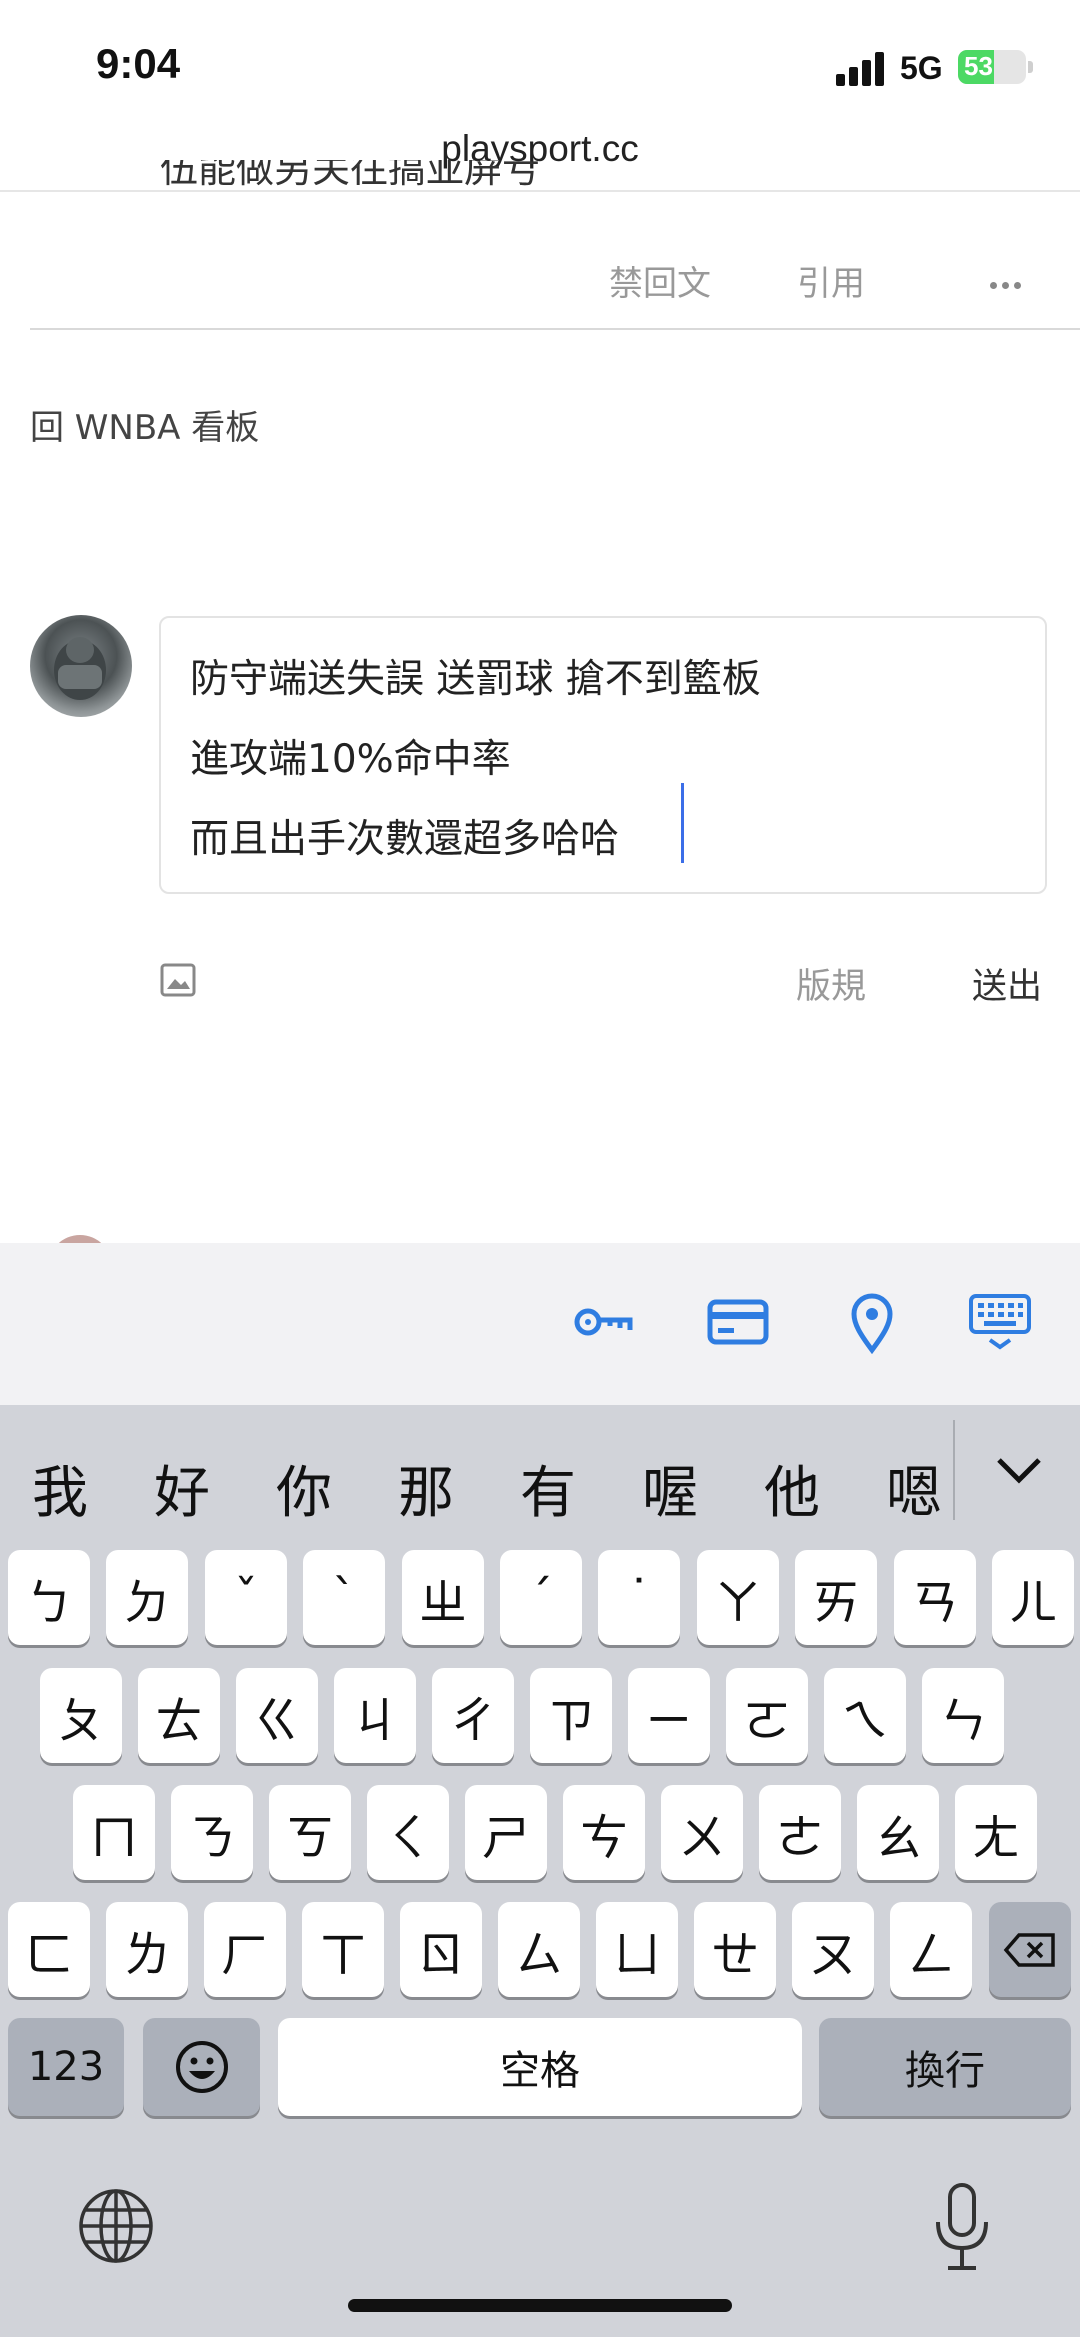 Image resolution: width=1080 pixels, height=2337 pixels. I want to click on key-2-5: ㄘ, so click(604, 1832).